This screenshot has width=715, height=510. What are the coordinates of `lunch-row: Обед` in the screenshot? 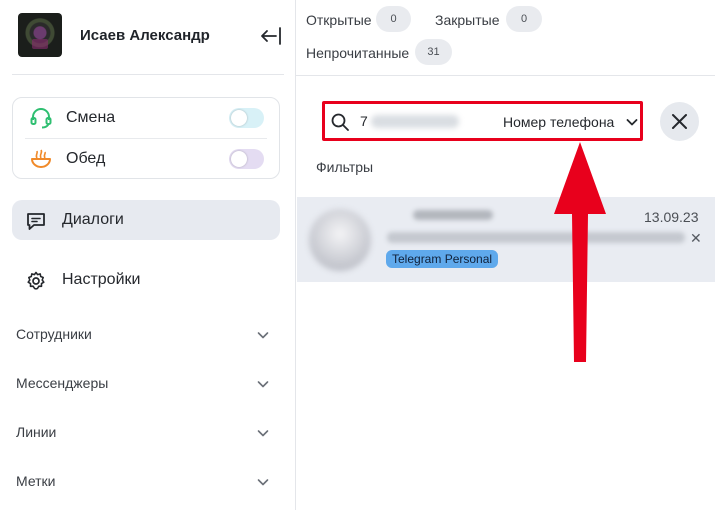 It's located at (146, 159).